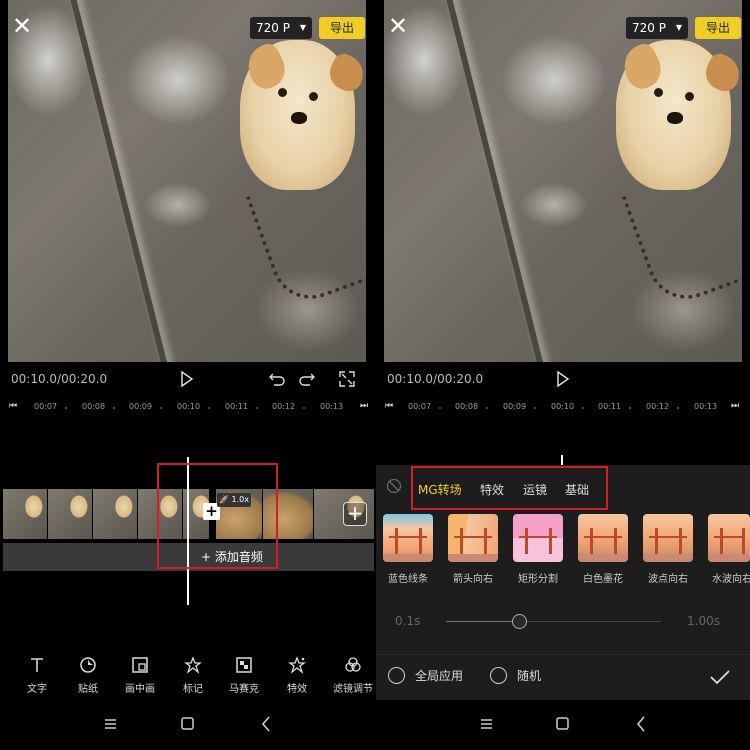 This screenshot has height=750, width=750. I want to click on tool-text: 文字, so click(37, 675).